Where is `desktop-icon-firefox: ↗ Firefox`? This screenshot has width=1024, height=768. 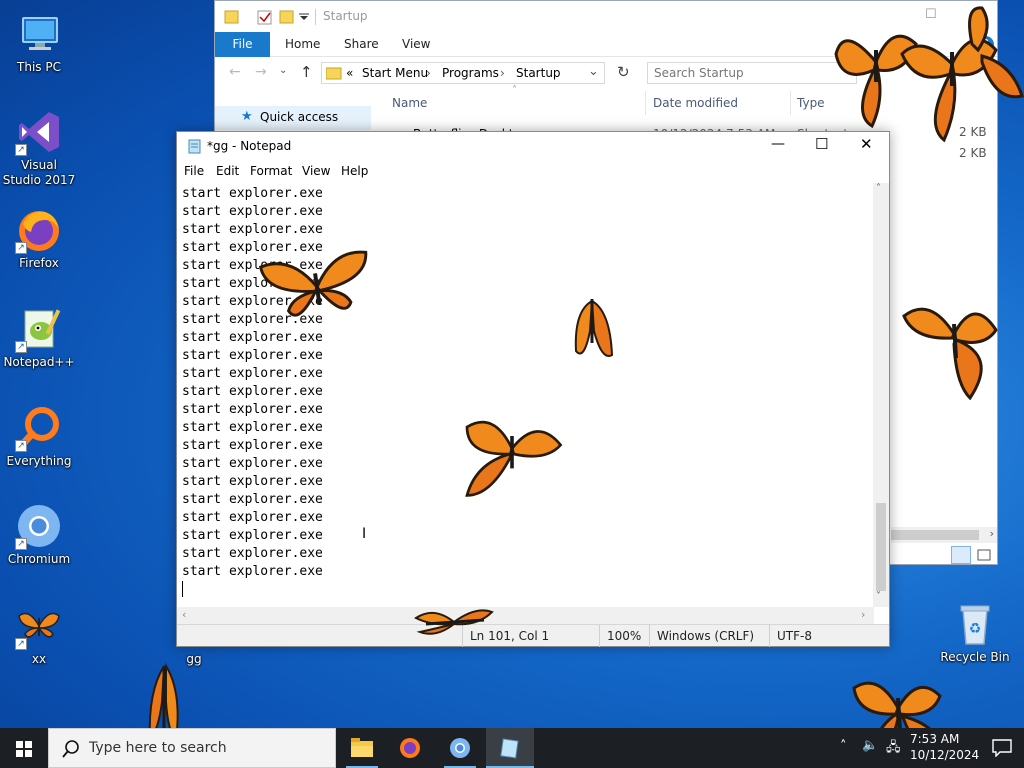 desktop-icon-firefox: ↗ Firefox is located at coordinates (39, 238).